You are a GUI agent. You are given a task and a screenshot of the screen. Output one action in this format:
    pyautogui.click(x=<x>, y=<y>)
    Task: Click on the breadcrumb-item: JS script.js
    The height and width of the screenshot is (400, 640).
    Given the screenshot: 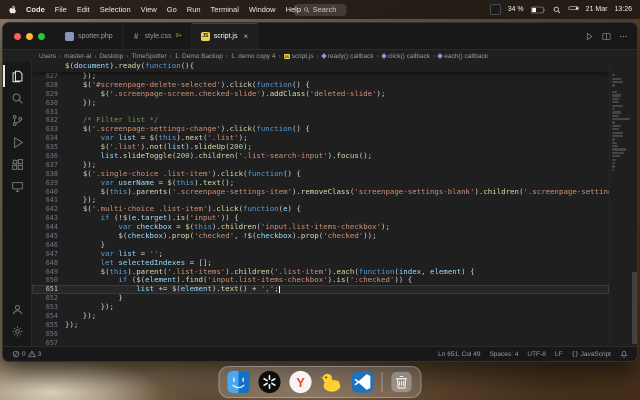 What is the action you would take?
    pyautogui.click(x=298, y=56)
    